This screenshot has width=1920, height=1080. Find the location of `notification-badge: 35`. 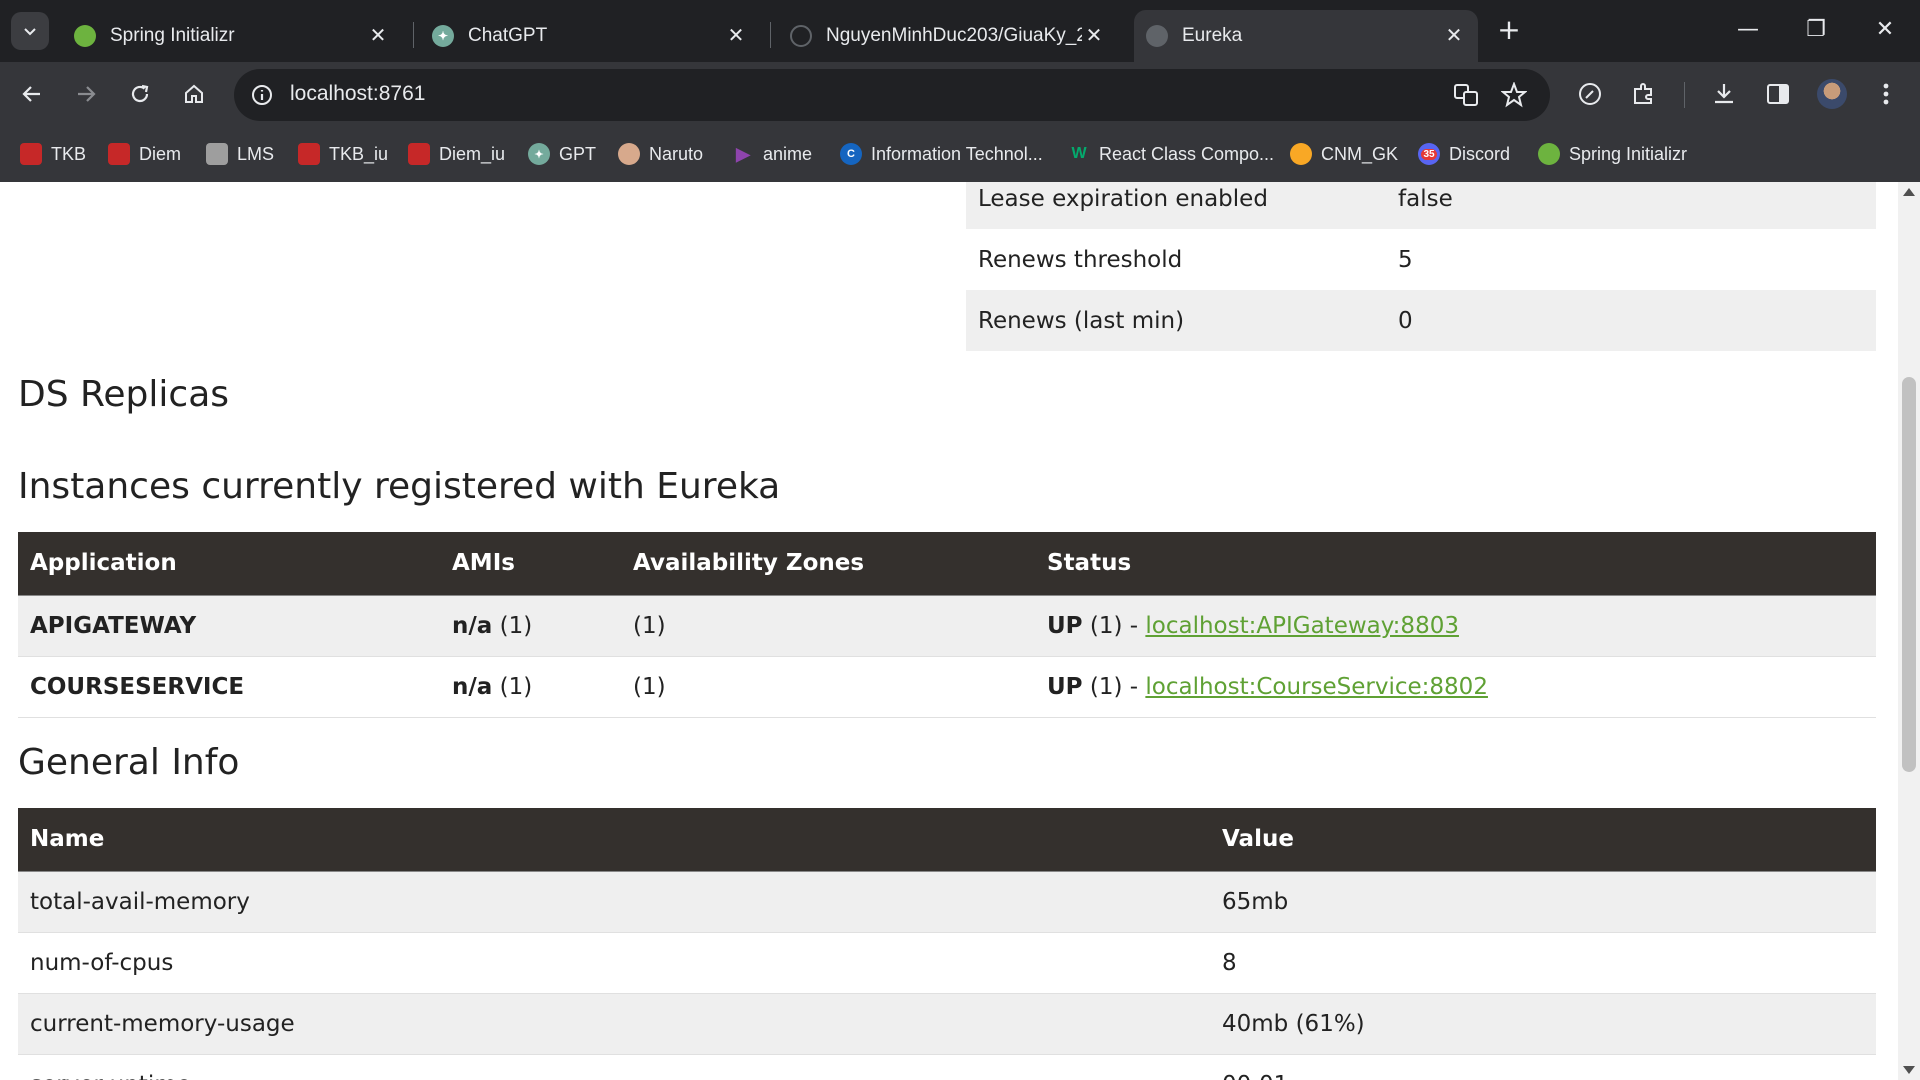

notification-badge: 35 is located at coordinates (1429, 154).